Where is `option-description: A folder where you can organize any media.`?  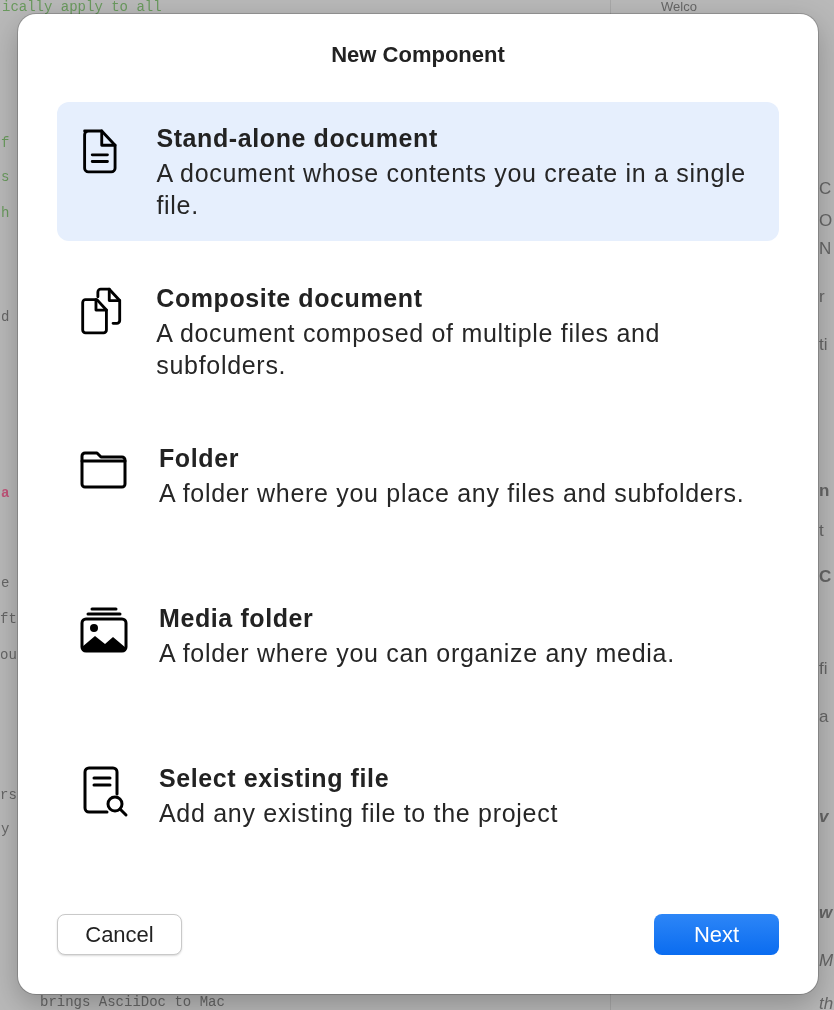
option-description: A folder where you can organize any media. is located at coordinates (417, 653).